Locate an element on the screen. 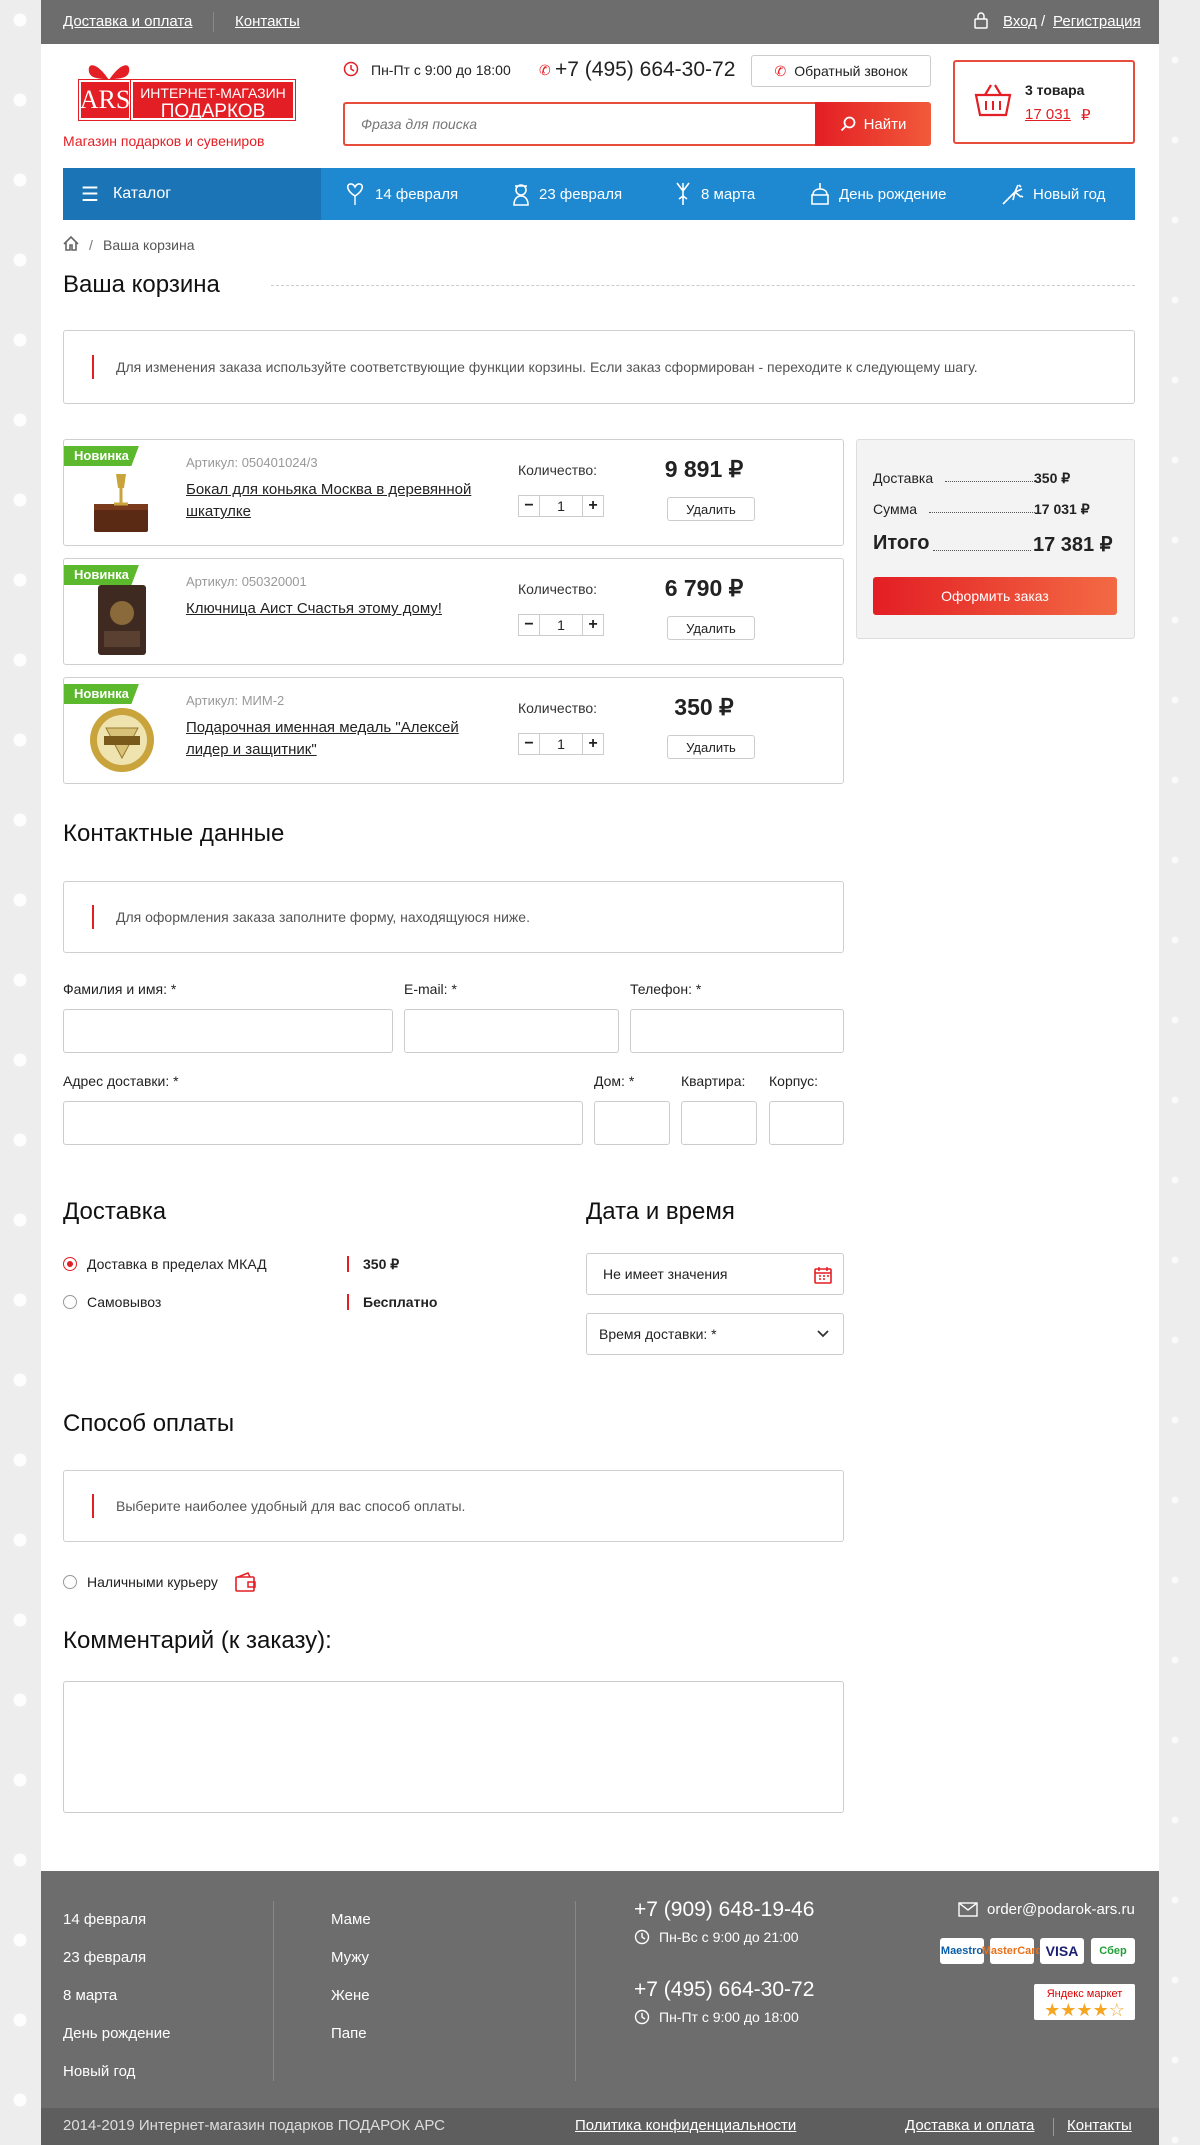 The height and width of the screenshot is (2145, 1200). email-label: E-mail: * is located at coordinates (430, 989).